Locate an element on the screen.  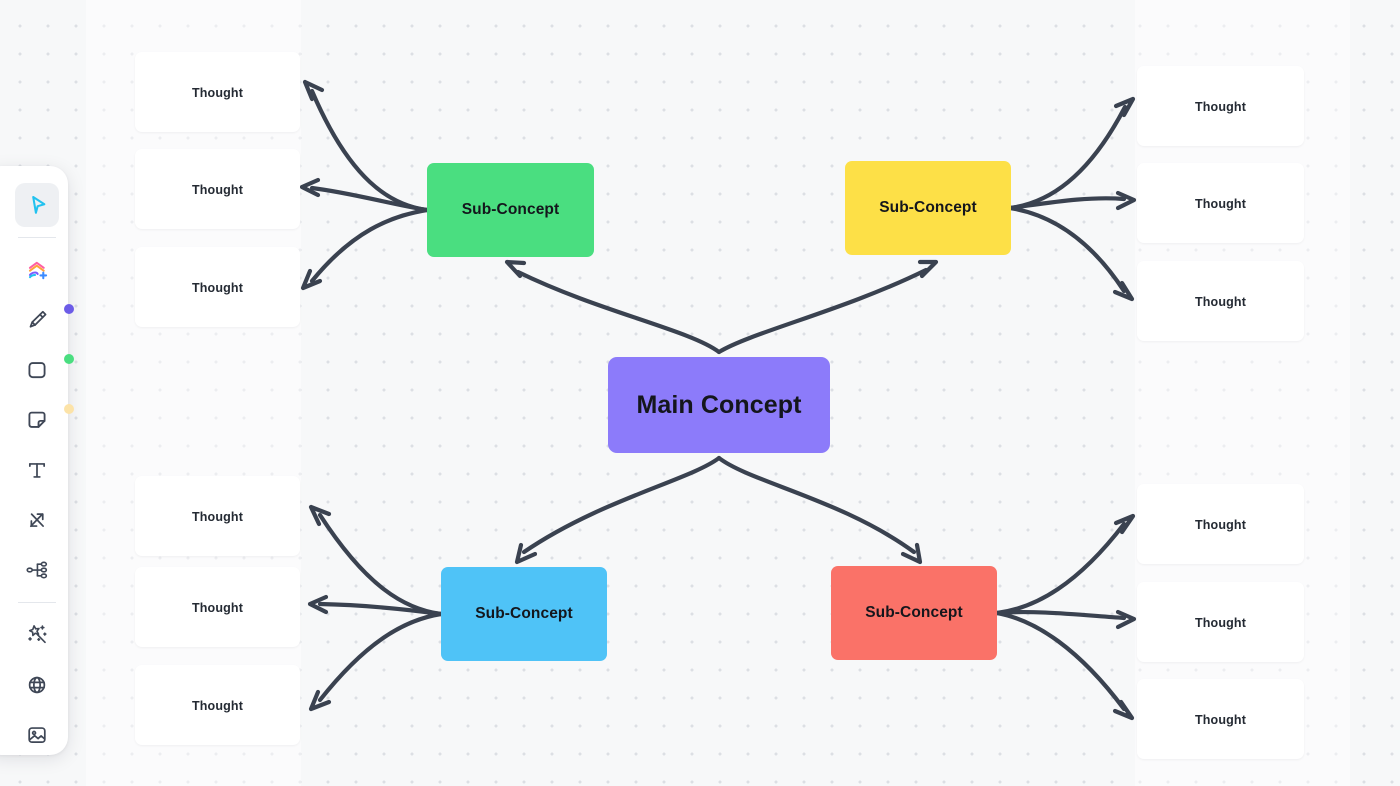
arrowhead-red-t1 is located at coordinates (1124, 524).